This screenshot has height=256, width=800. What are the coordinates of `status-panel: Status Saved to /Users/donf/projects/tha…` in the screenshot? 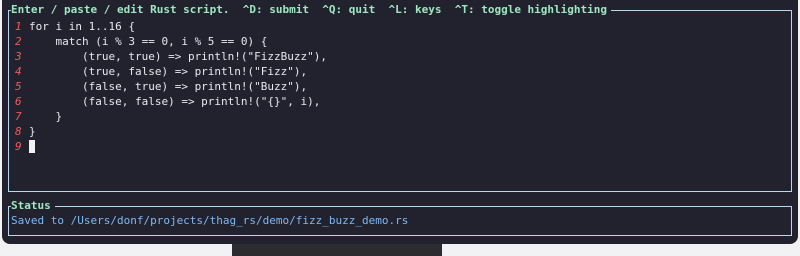 It's located at (400, 217).